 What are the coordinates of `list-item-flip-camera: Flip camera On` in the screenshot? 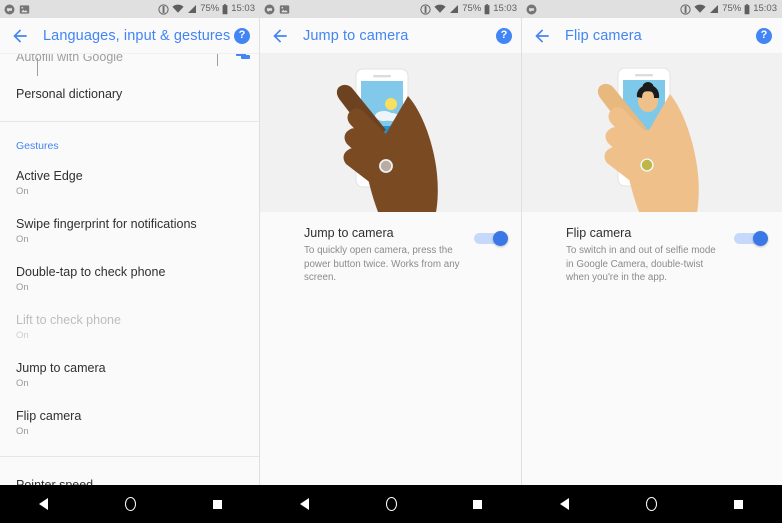 It's located at (130, 423).